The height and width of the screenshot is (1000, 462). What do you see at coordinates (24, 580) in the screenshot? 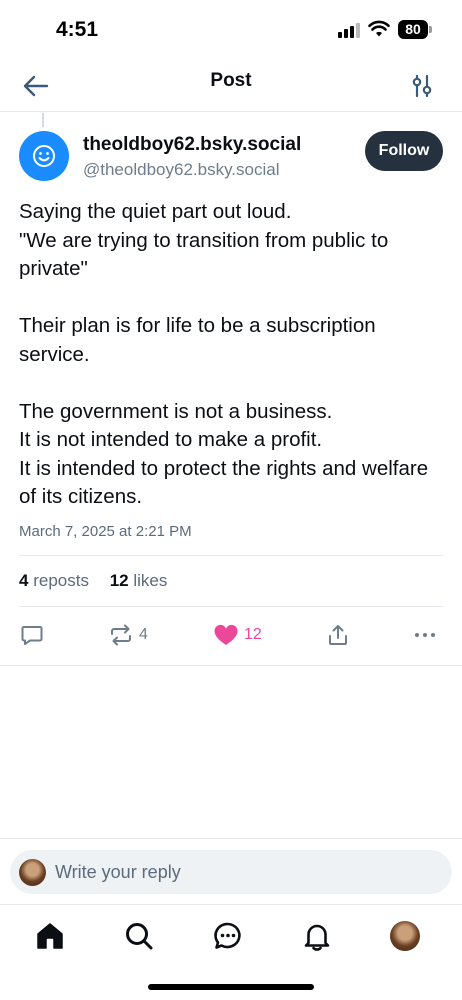
I see `reposts-count: 4` at bounding box center [24, 580].